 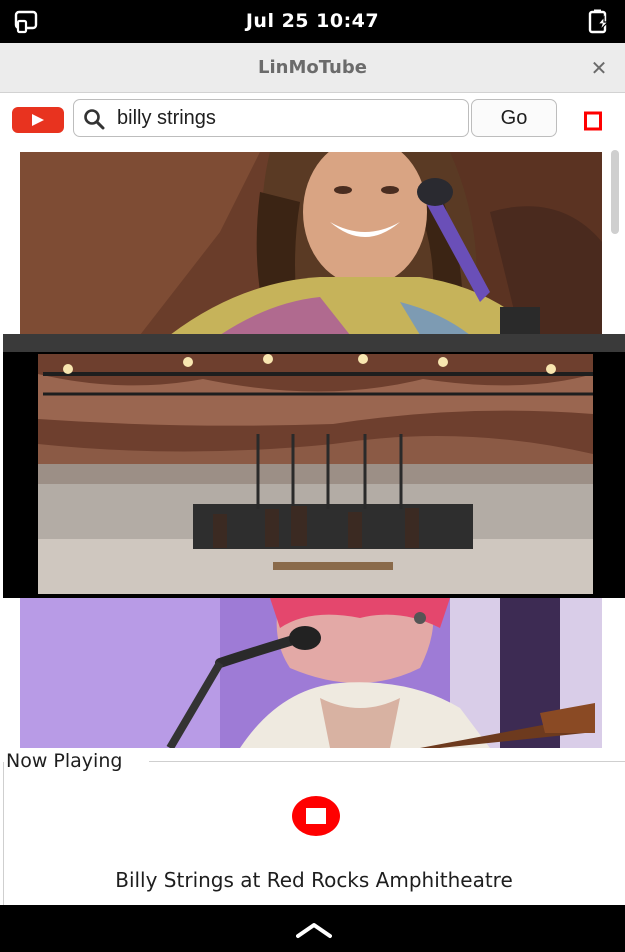 I want to click on results-scrollbar, so click(x=615, y=448).